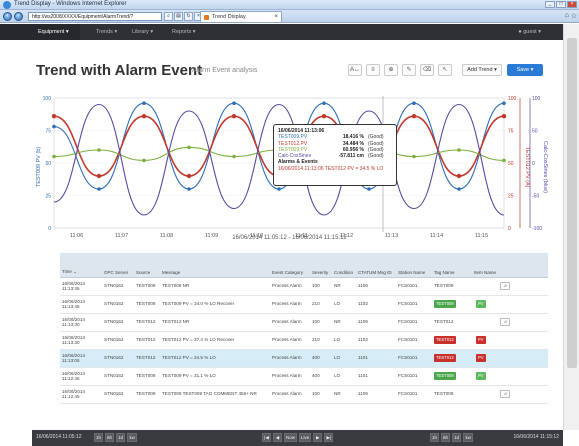 This screenshot has height=446, width=579. What do you see at coordinates (168, 16) in the screenshot?
I see `search-icon: ⌕` at bounding box center [168, 16].